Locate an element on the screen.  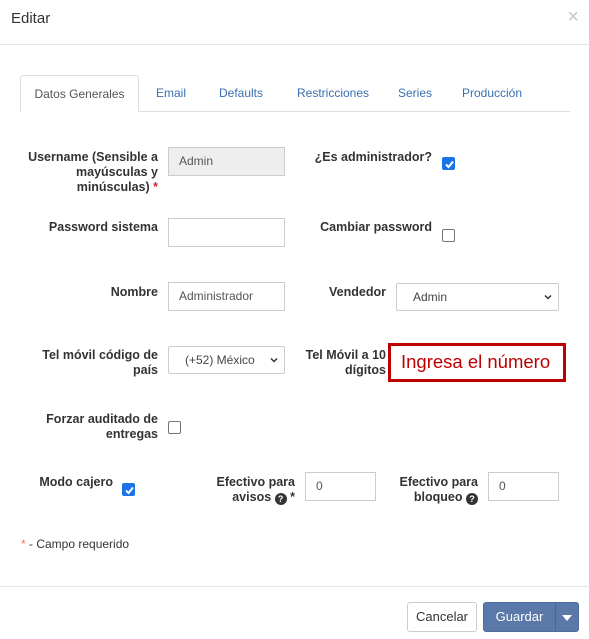
cambiar-password-label: Cambiar password is located at coordinates (376, 227).